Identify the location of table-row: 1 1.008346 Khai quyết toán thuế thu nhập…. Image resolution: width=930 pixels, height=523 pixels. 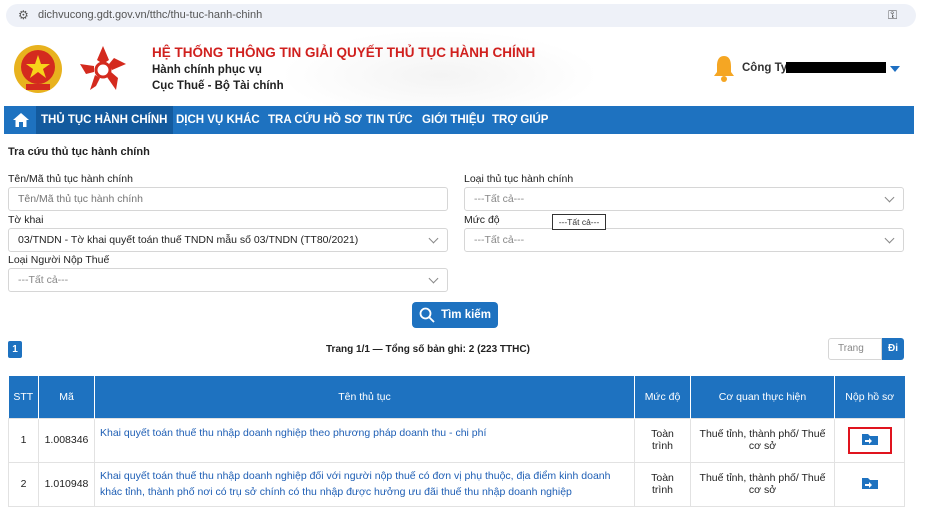
(456, 440).